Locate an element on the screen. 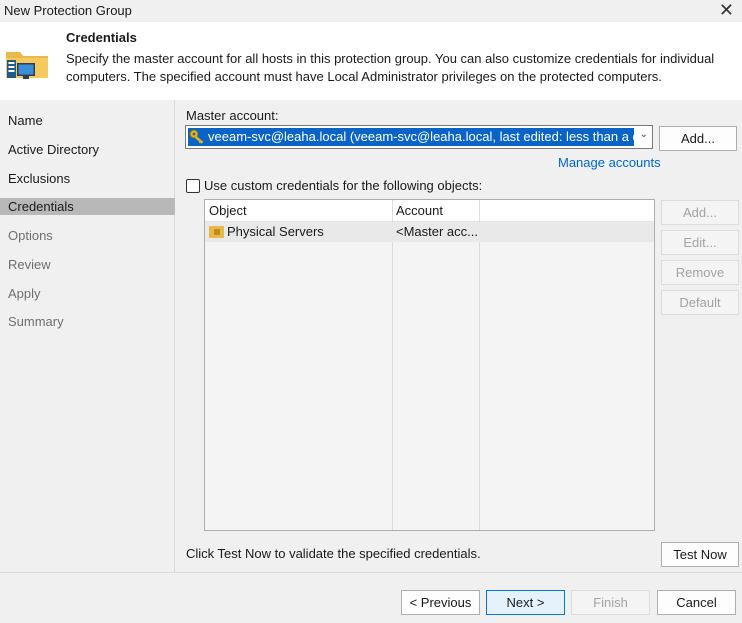  remove-object-button: Remove is located at coordinates (700, 272).